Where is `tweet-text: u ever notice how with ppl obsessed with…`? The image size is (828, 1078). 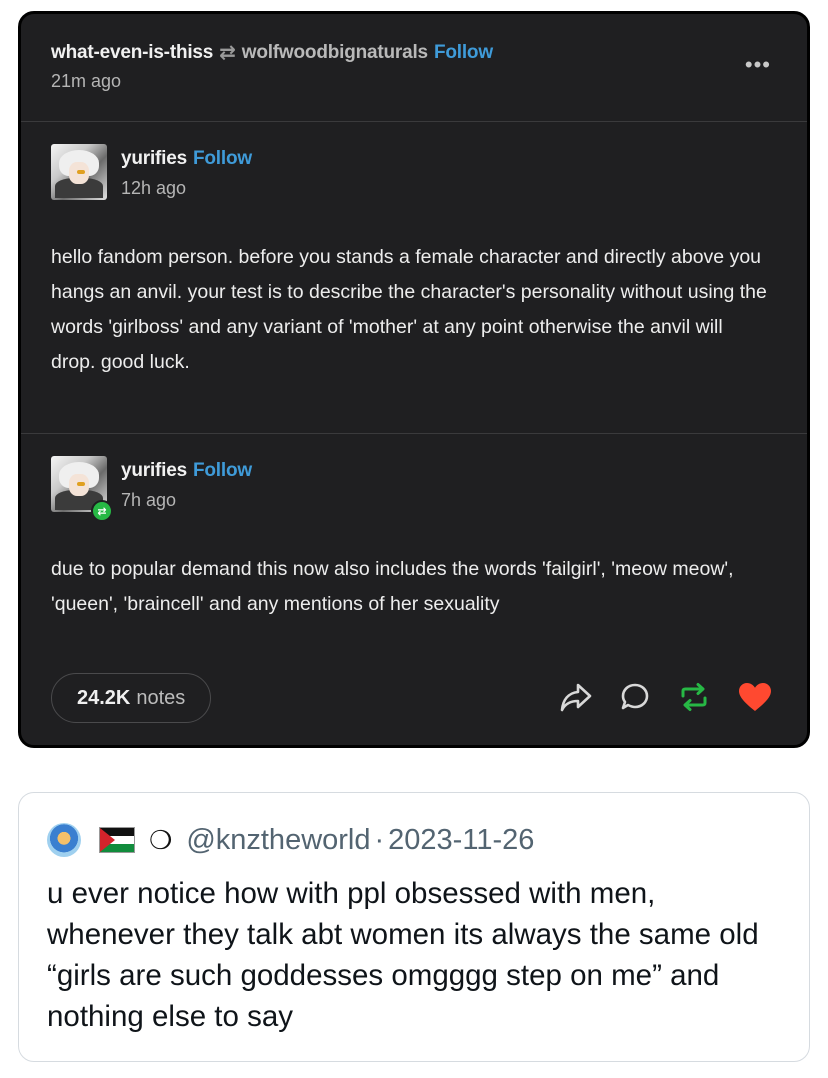 tweet-text: u ever notice how with ppl obsessed with… is located at coordinates (403, 955).